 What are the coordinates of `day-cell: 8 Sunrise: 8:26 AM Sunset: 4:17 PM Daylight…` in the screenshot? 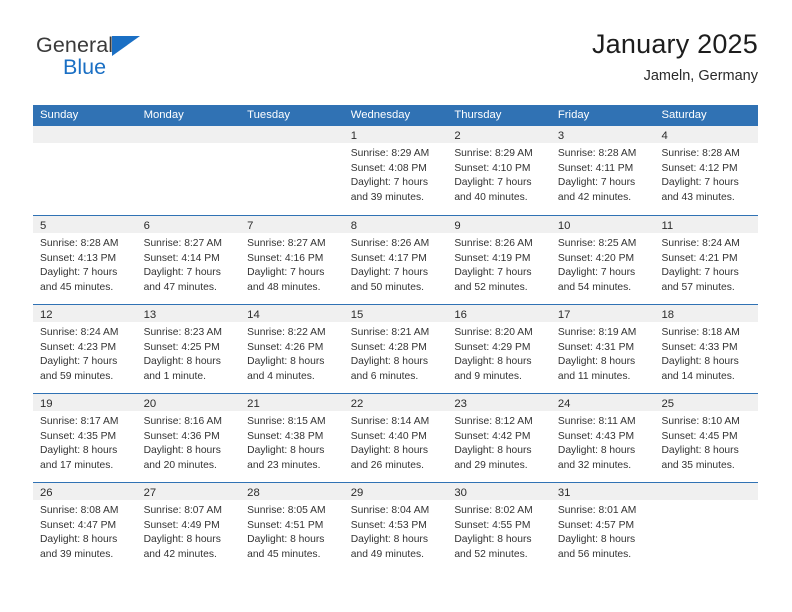 It's located at (395, 260).